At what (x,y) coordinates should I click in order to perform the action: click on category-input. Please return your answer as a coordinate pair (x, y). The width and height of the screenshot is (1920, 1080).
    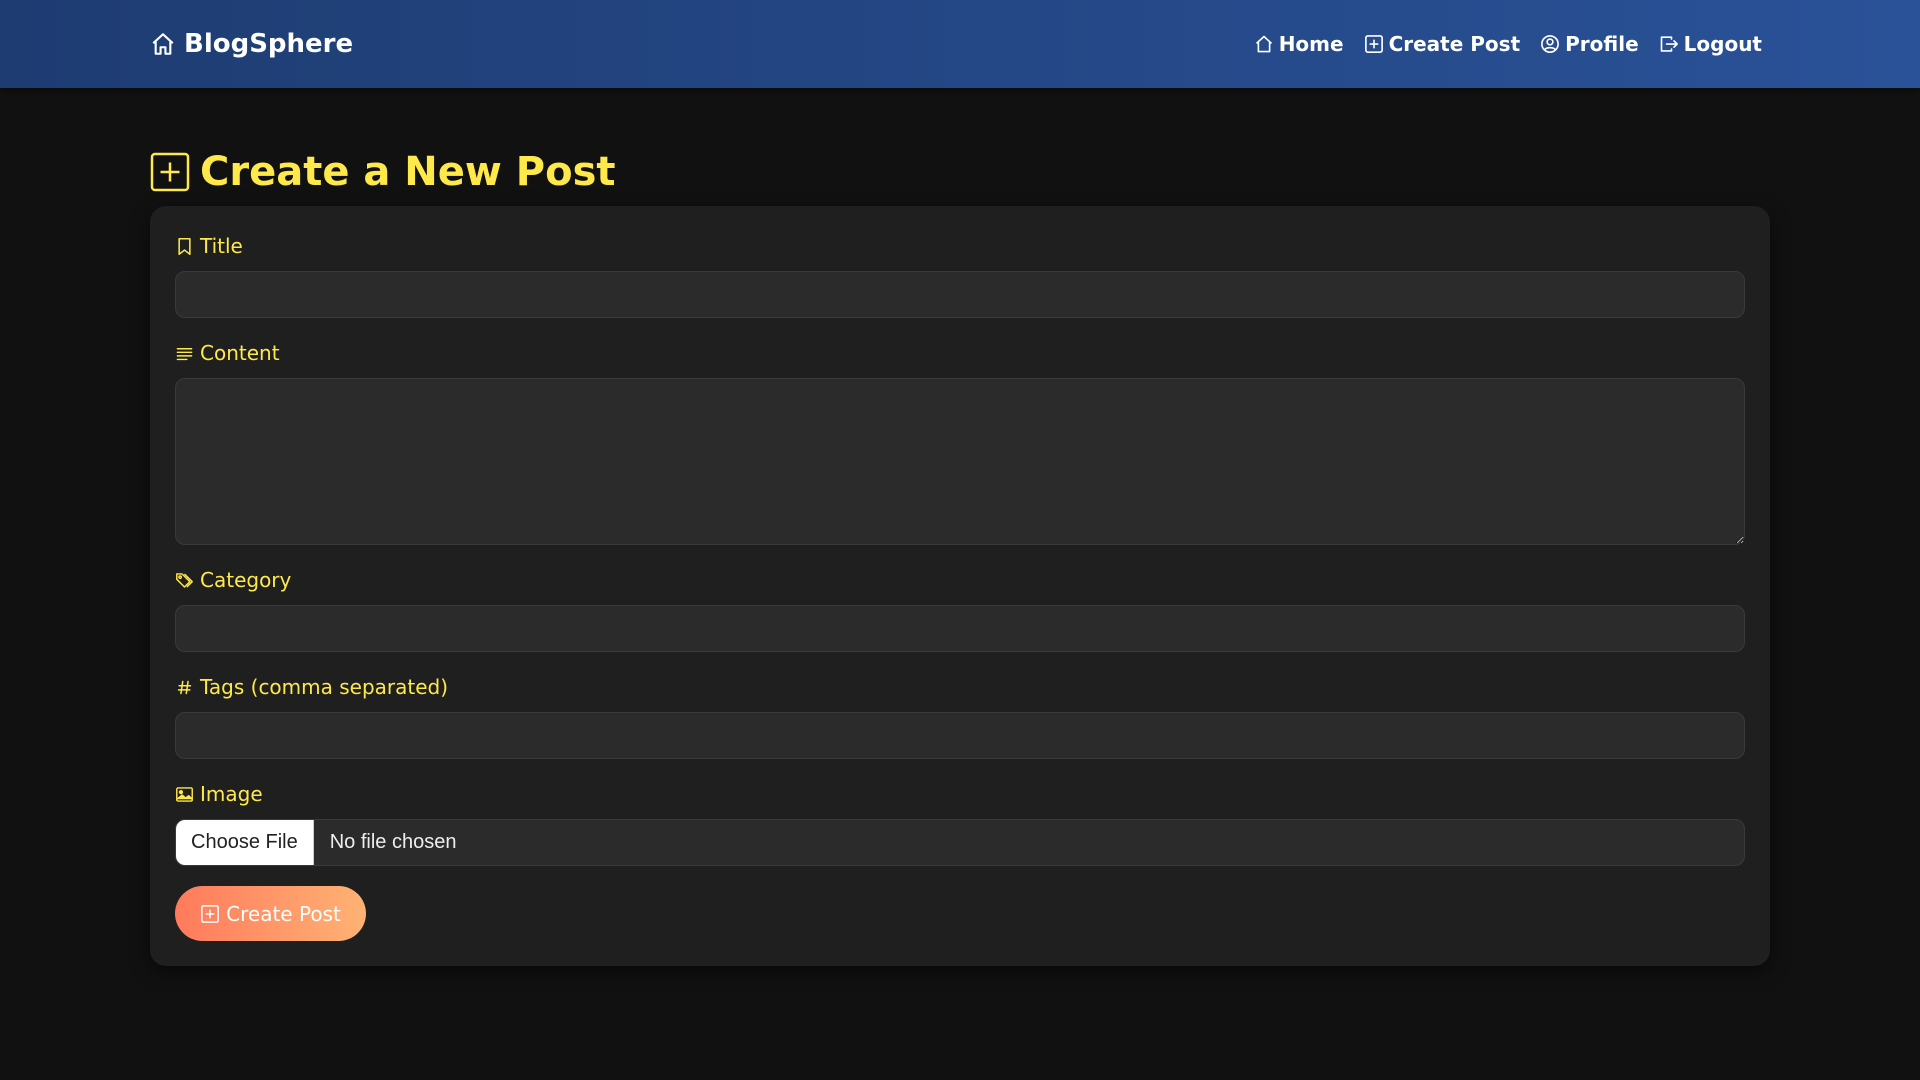
    Looking at the image, I should click on (960, 628).